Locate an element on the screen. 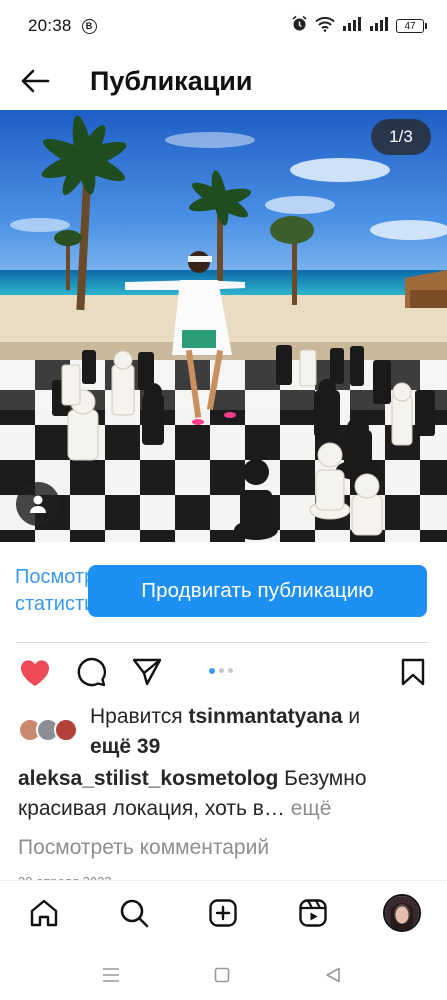 This screenshot has height=1000, width=447. like-button is located at coordinates (35, 672).